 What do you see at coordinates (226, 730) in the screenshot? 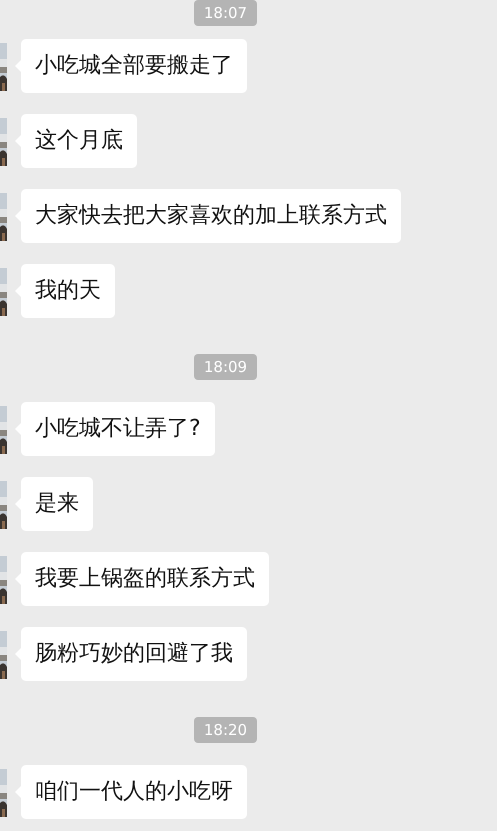
I see `timestamp: 18:20` at bounding box center [226, 730].